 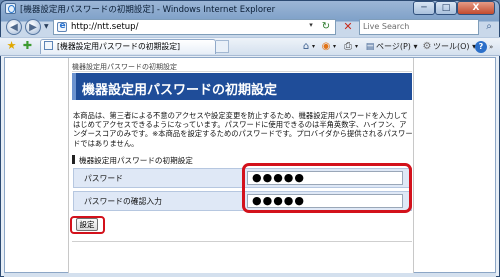 I want to click on set-button: 設定, so click(x=87, y=224).